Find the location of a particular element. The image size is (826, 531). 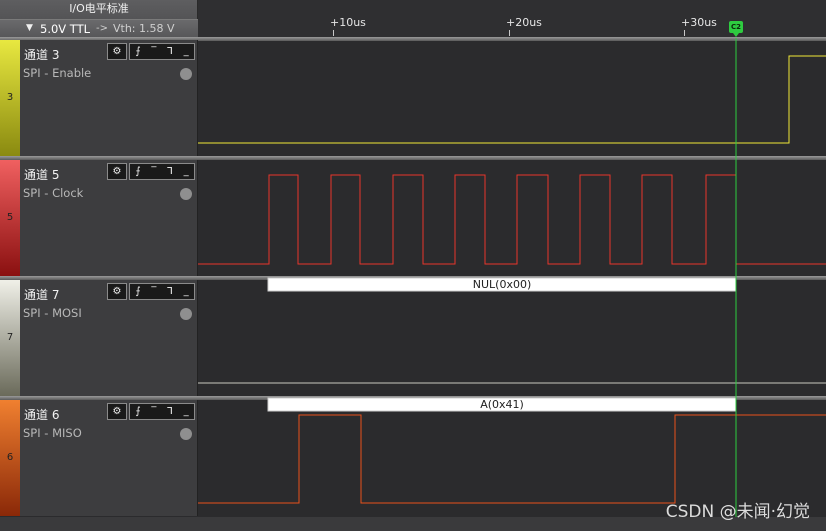

clock-waveform is located at coordinates (512, 219).